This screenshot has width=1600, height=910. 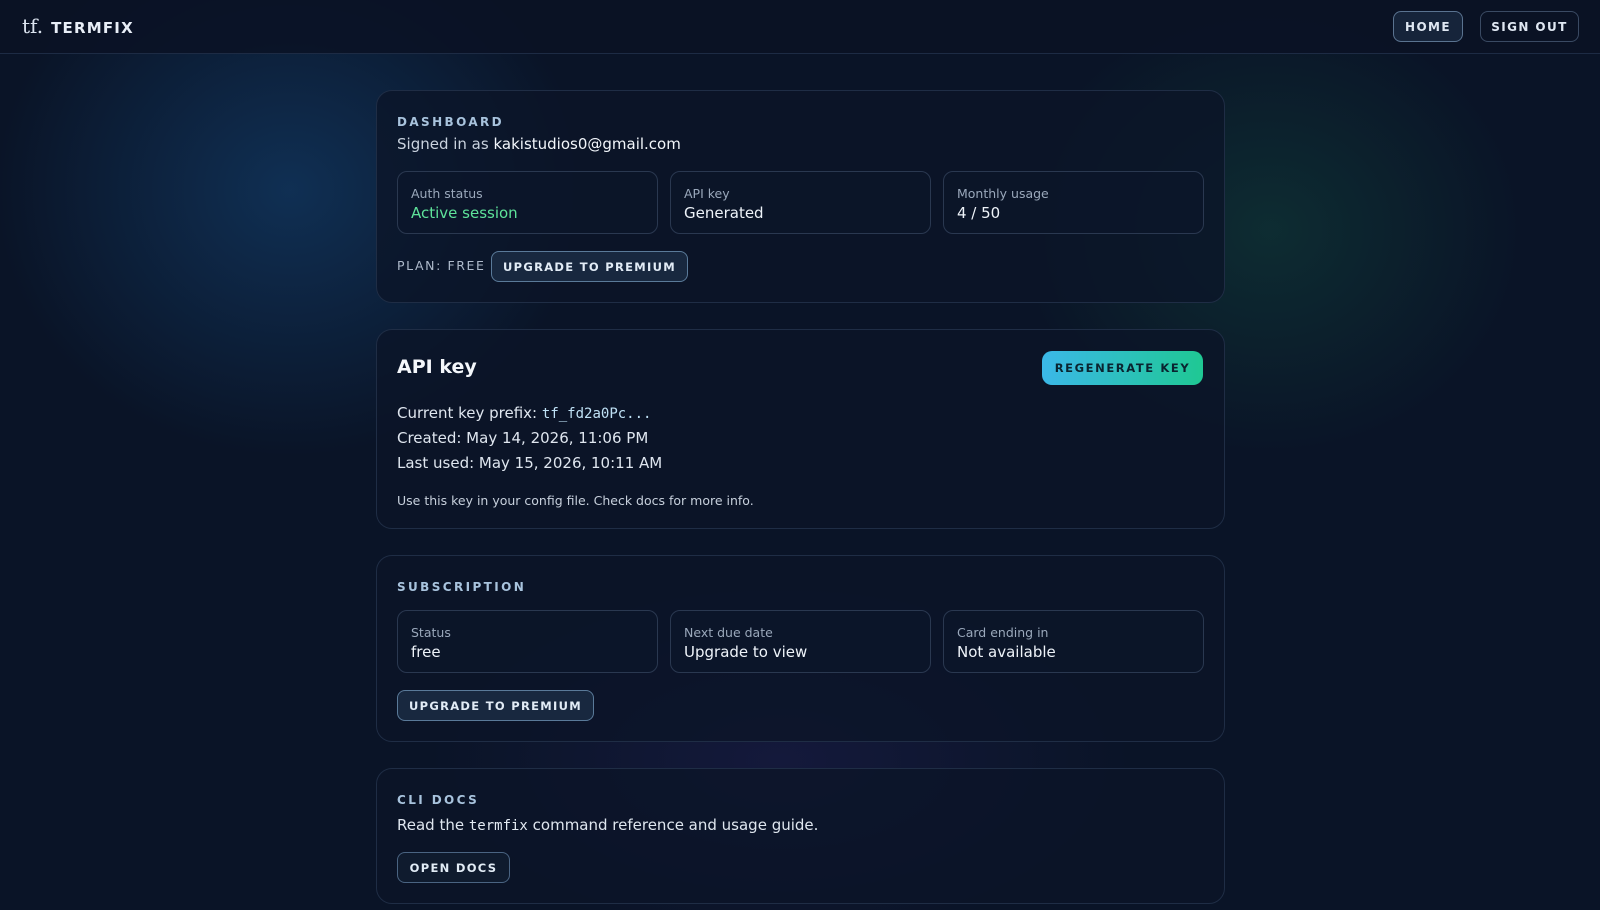 I want to click on tile-label: API key, so click(x=707, y=193).